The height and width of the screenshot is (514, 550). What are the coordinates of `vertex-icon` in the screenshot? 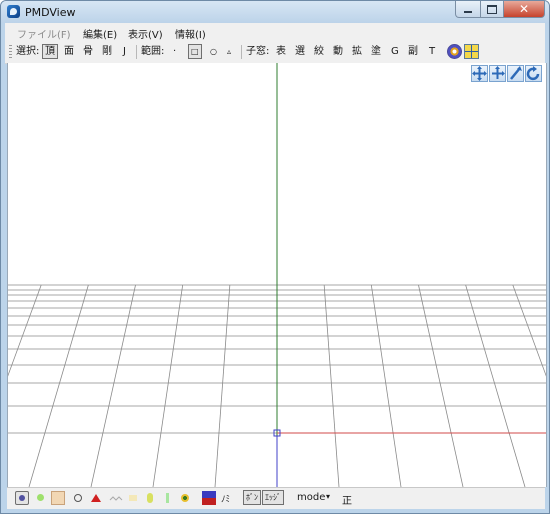 It's located at (22, 498).